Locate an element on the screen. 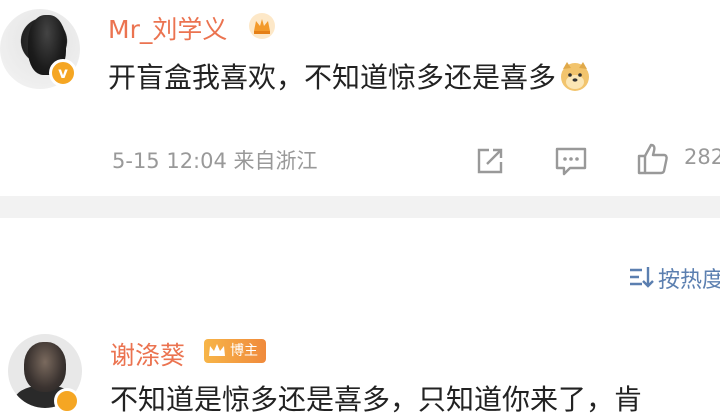 This screenshot has width=720, height=418. post-timestamp: 5-15 12:04 is located at coordinates (169, 161).